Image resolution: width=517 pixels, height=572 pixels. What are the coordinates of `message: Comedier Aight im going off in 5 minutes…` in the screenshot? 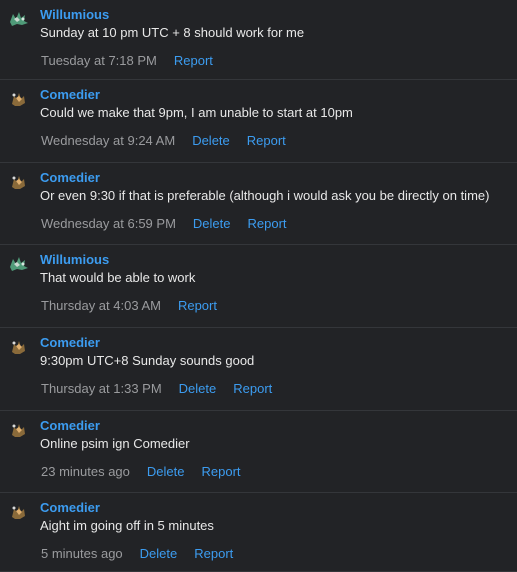 It's located at (258, 532).